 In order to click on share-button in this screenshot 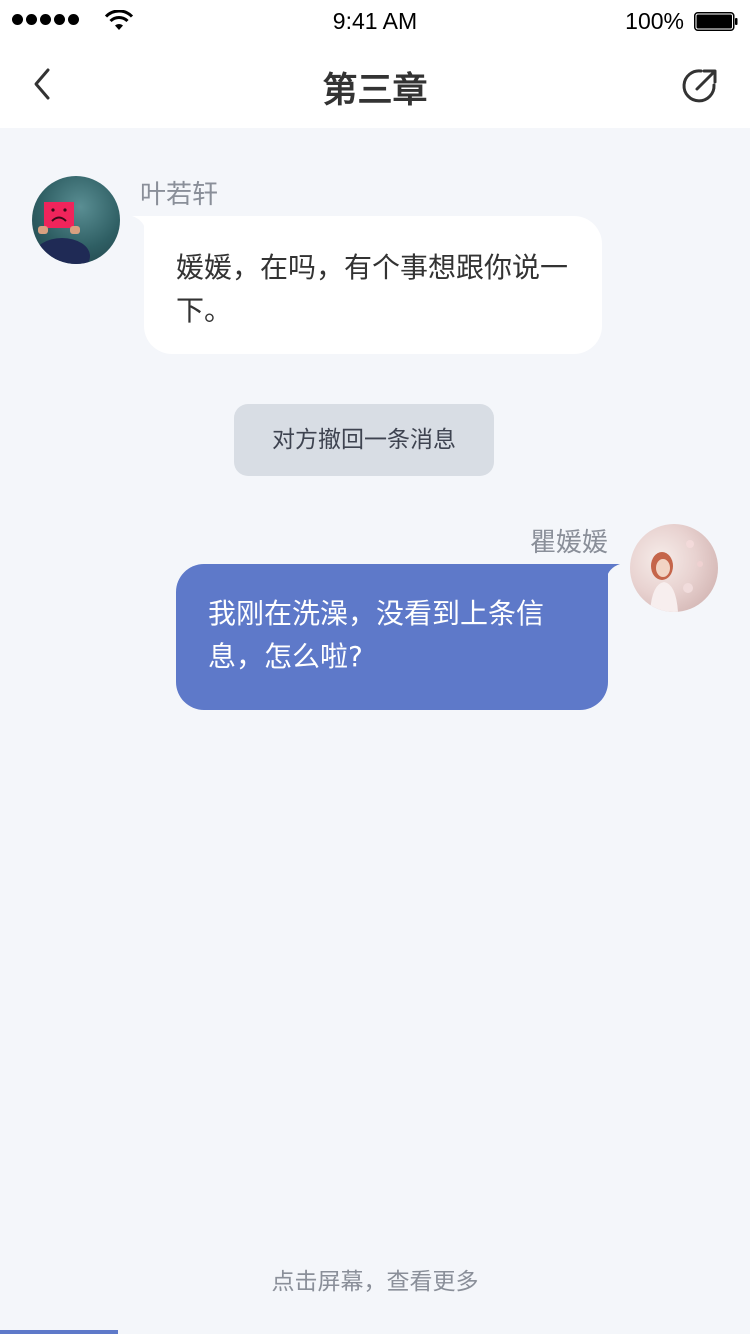, I will do `click(700, 86)`.